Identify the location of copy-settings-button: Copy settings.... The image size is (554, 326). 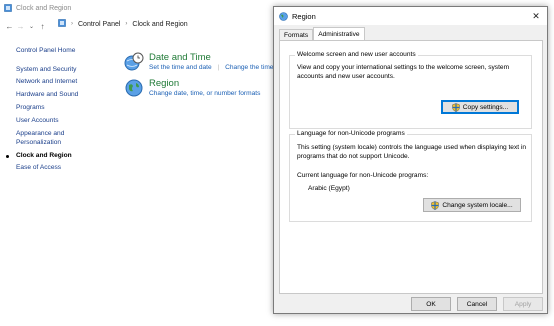
(480, 107).